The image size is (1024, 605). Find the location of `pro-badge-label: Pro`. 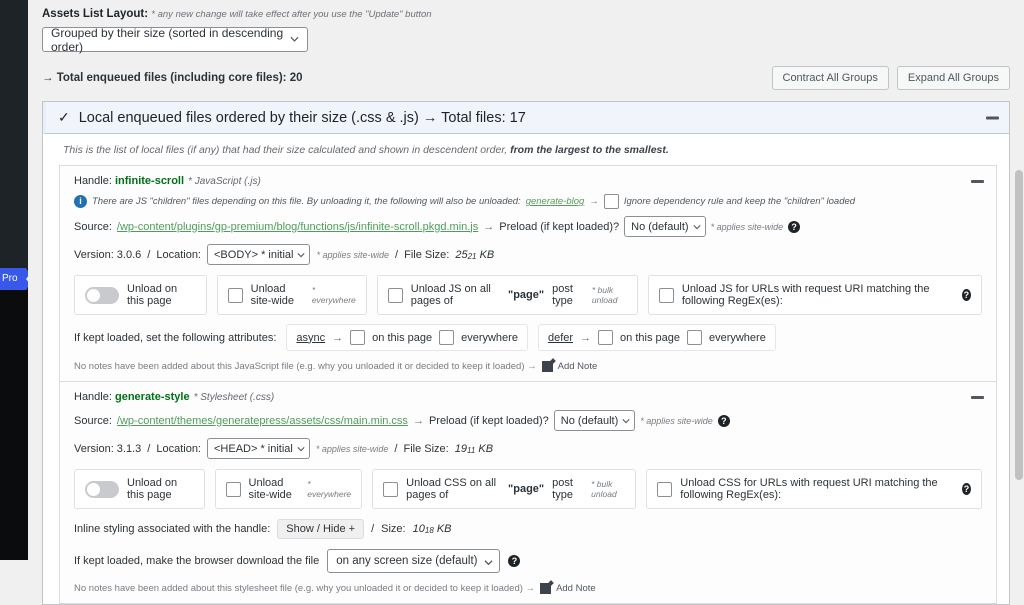

pro-badge-label: Pro is located at coordinates (10, 278).